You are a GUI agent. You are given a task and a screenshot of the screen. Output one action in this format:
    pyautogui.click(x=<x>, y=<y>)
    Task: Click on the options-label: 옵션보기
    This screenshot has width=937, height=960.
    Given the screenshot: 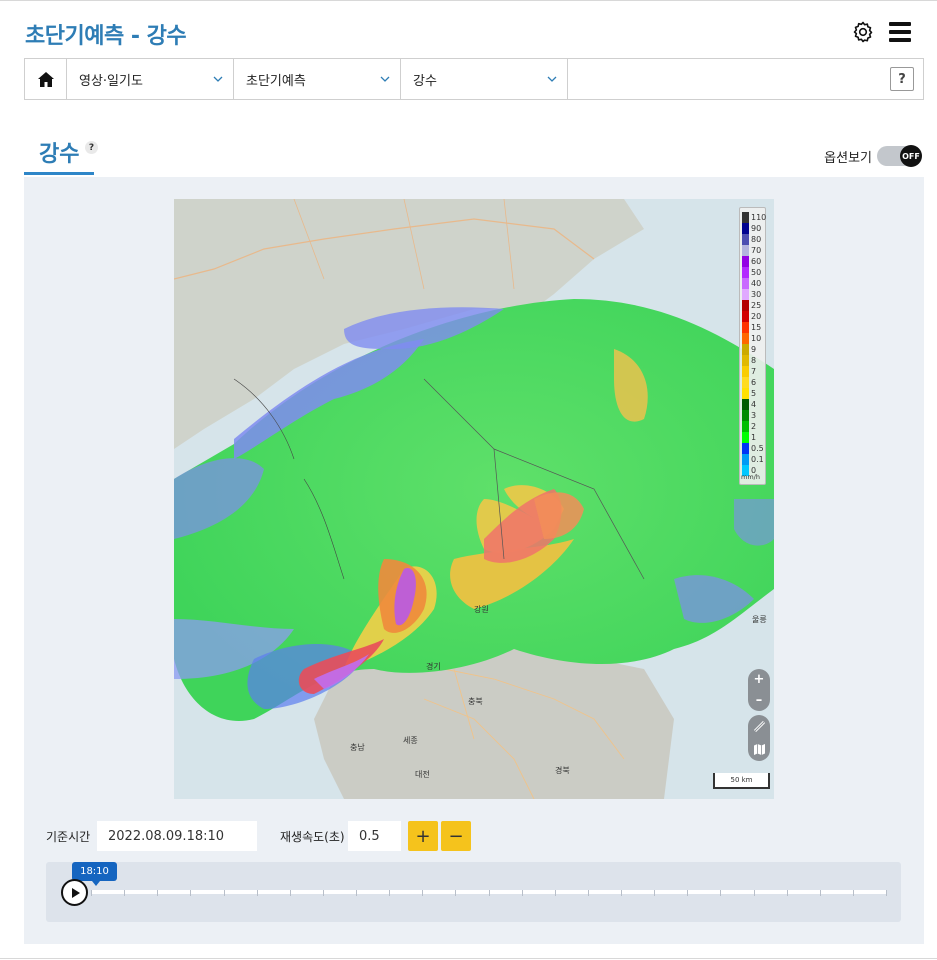 What is the action you would take?
    pyautogui.click(x=848, y=158)
    